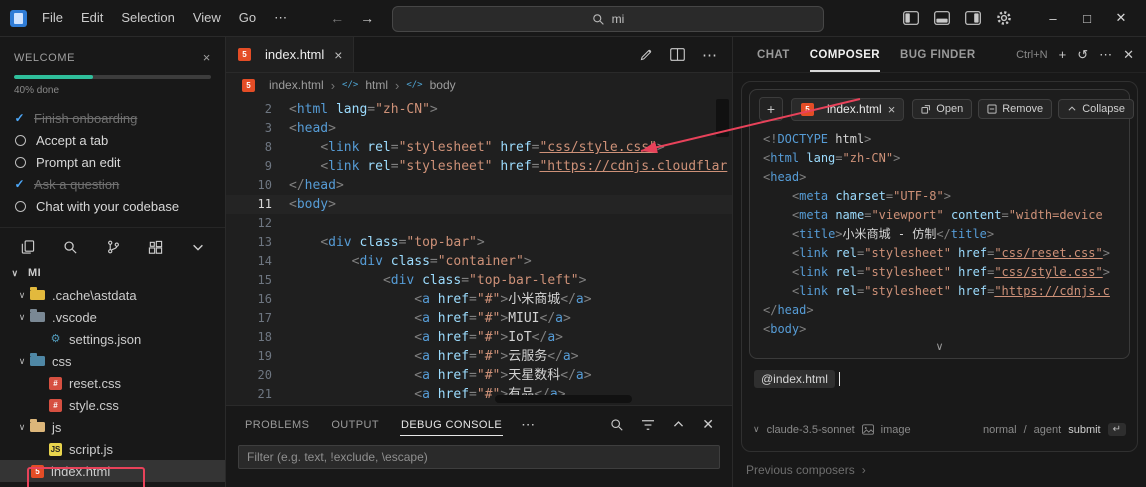 This screenshot has height=487, width=1146. I want to click on code-line: 14 <div class="container">, so click(479, 261).